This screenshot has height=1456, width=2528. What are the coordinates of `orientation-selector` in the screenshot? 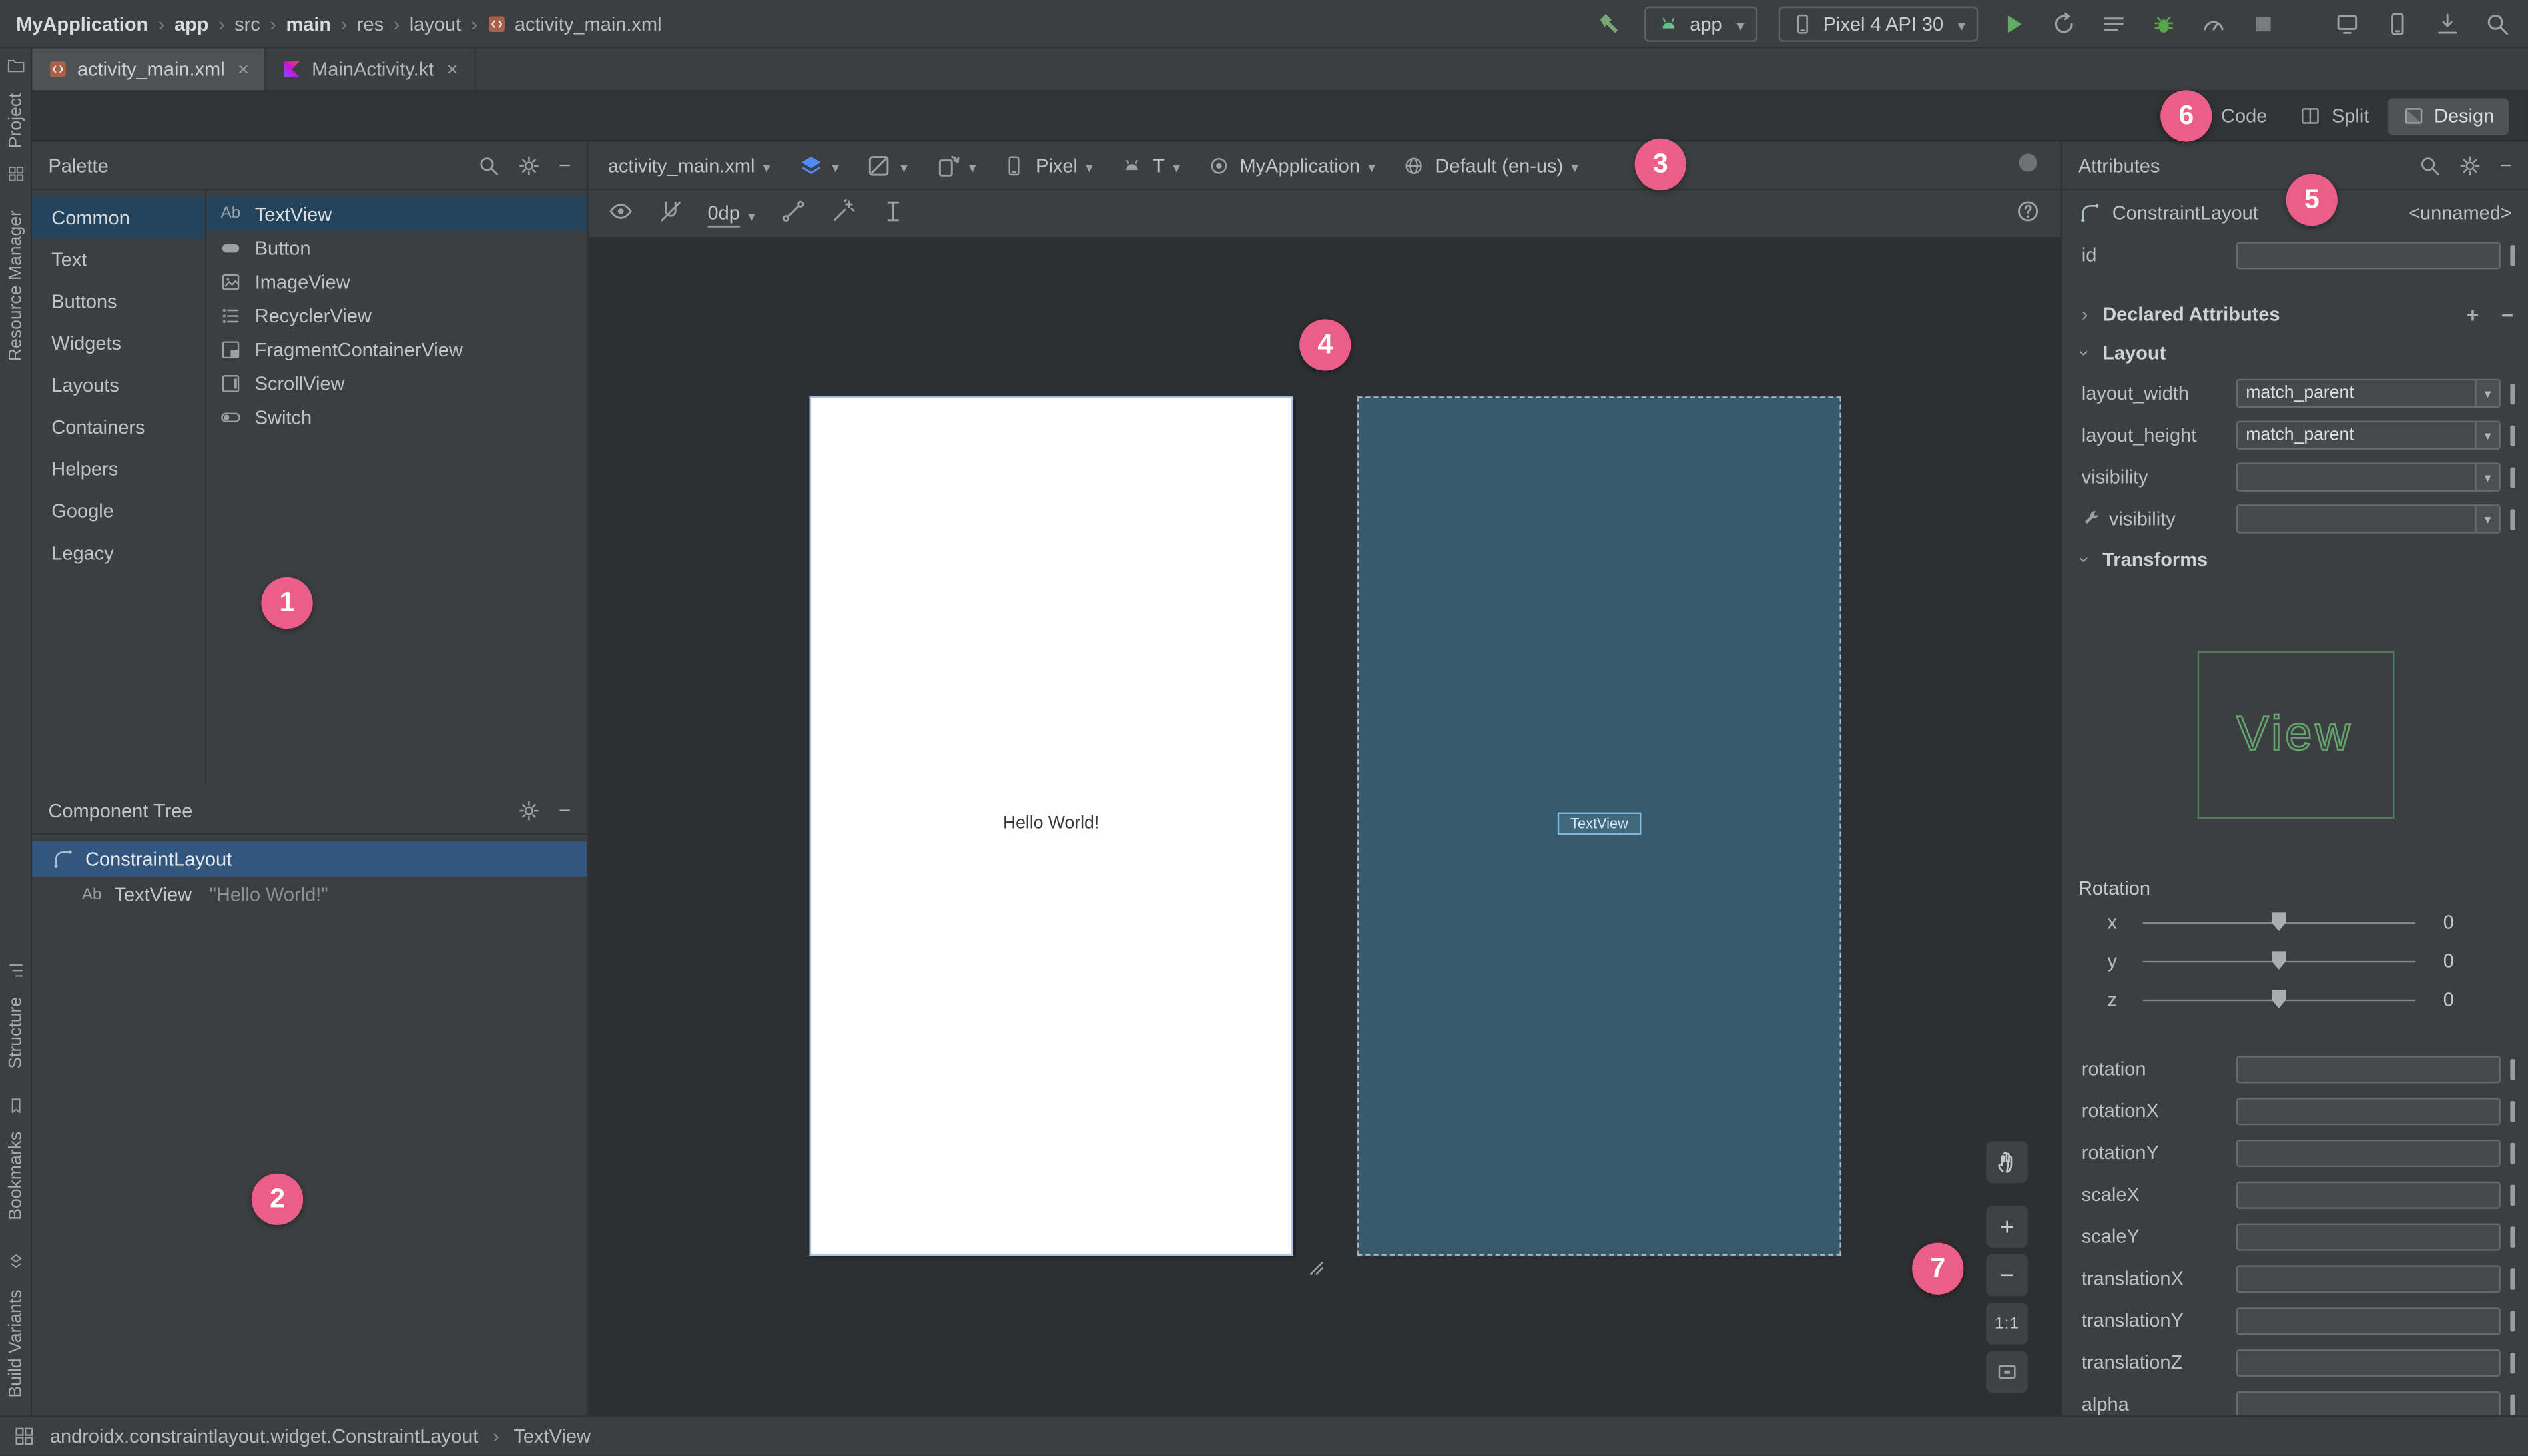 It's located at (955, 165).